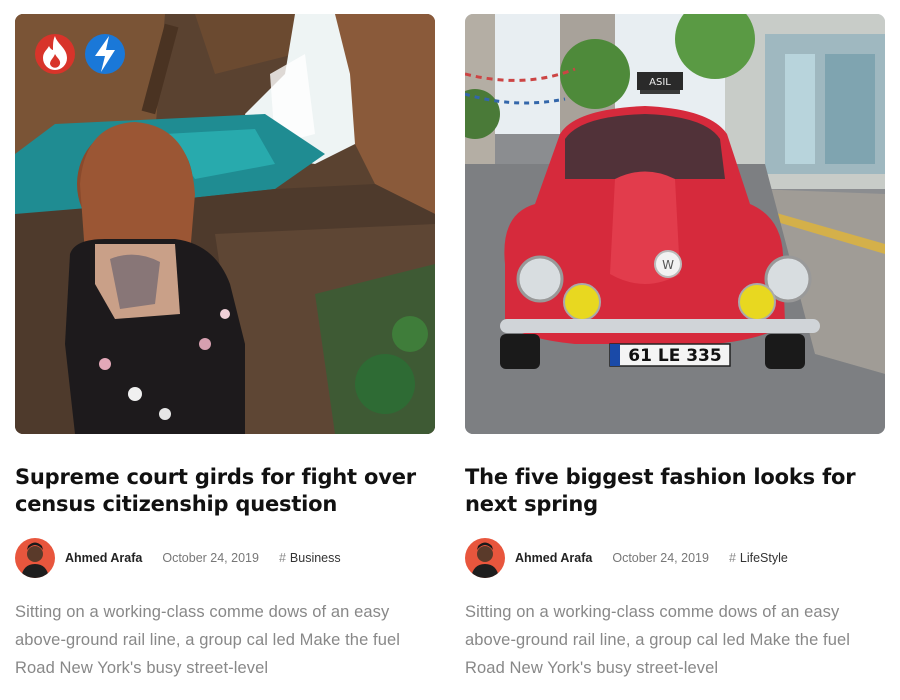 This screenshot has width=900, height=700. Describe the element at coordinates (660, 82) in the screenshot. I see `shop-sign-text: ASIL` at that location.